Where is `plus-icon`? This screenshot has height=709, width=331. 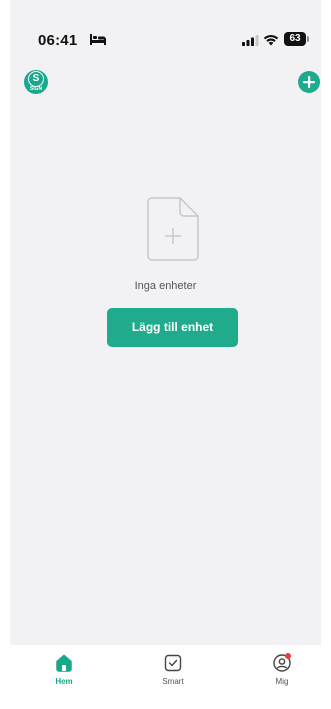 plus-icon is located at coordinates (309, 82).